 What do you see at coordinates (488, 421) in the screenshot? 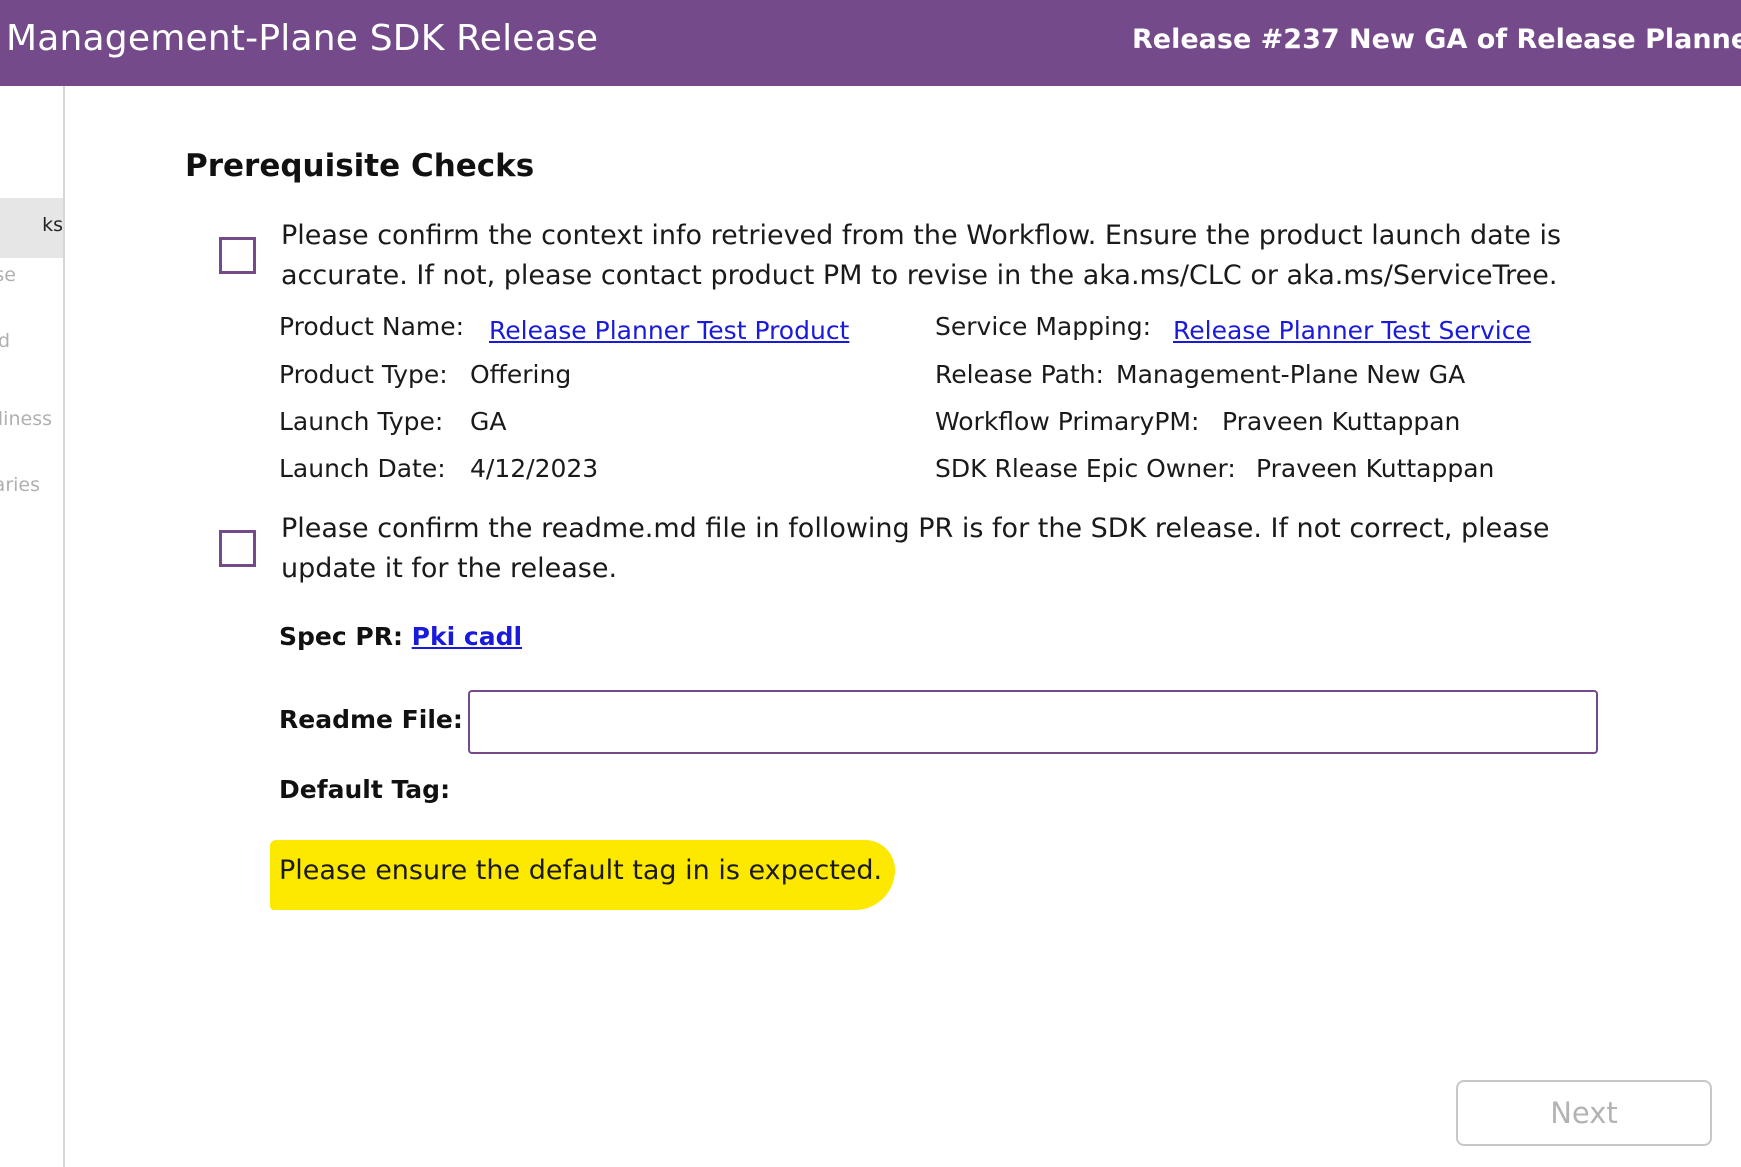
I see `launch-type-value: GA` at bounding box center [488, 421].